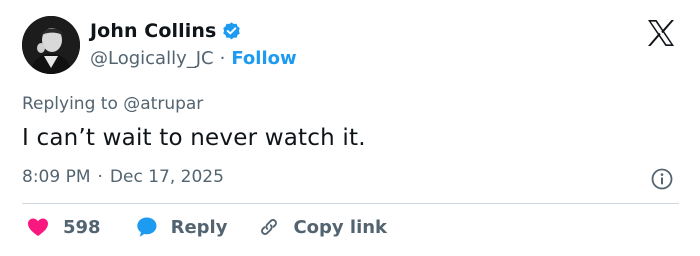 Image resolution: width=700 pixels, height=256 pixels. What do you see at coordinates (38, 227) in the screenshot?
I see `heart-icon` at bounding box center [38, 227].